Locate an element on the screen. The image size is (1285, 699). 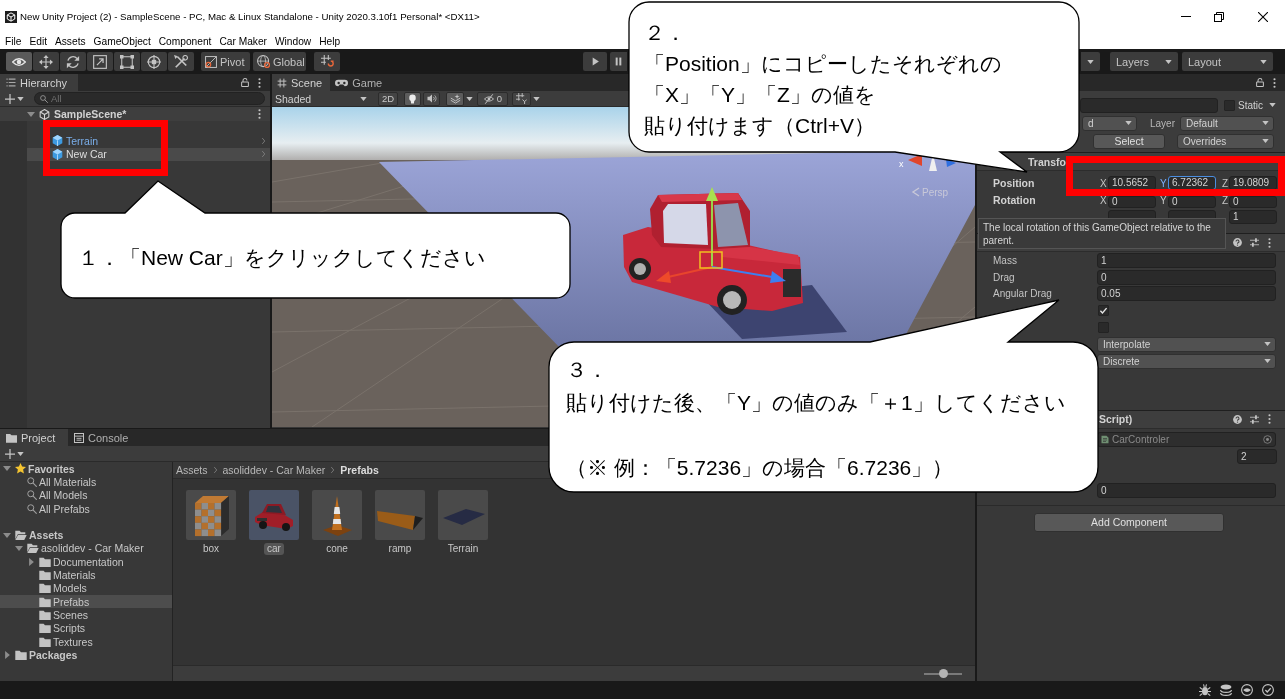
tree-item: Scenes is located at coordinates (86, 615).